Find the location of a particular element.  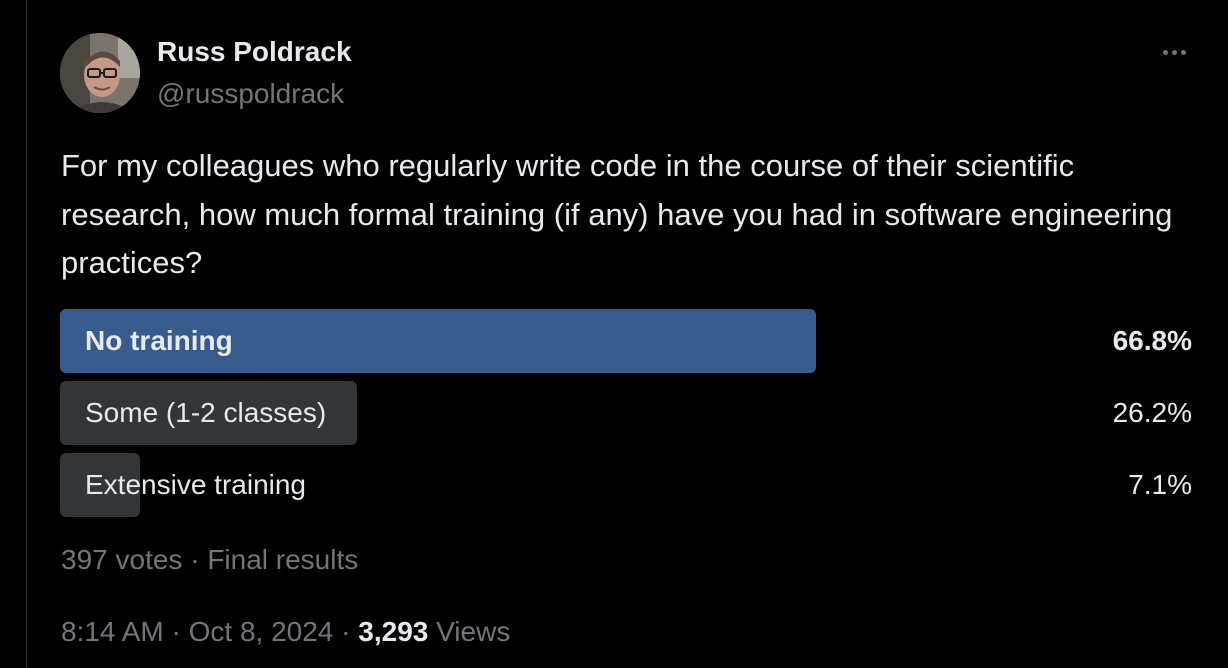

tweet-date: Oct 8, 2024 is located at coordinates (261, 631).